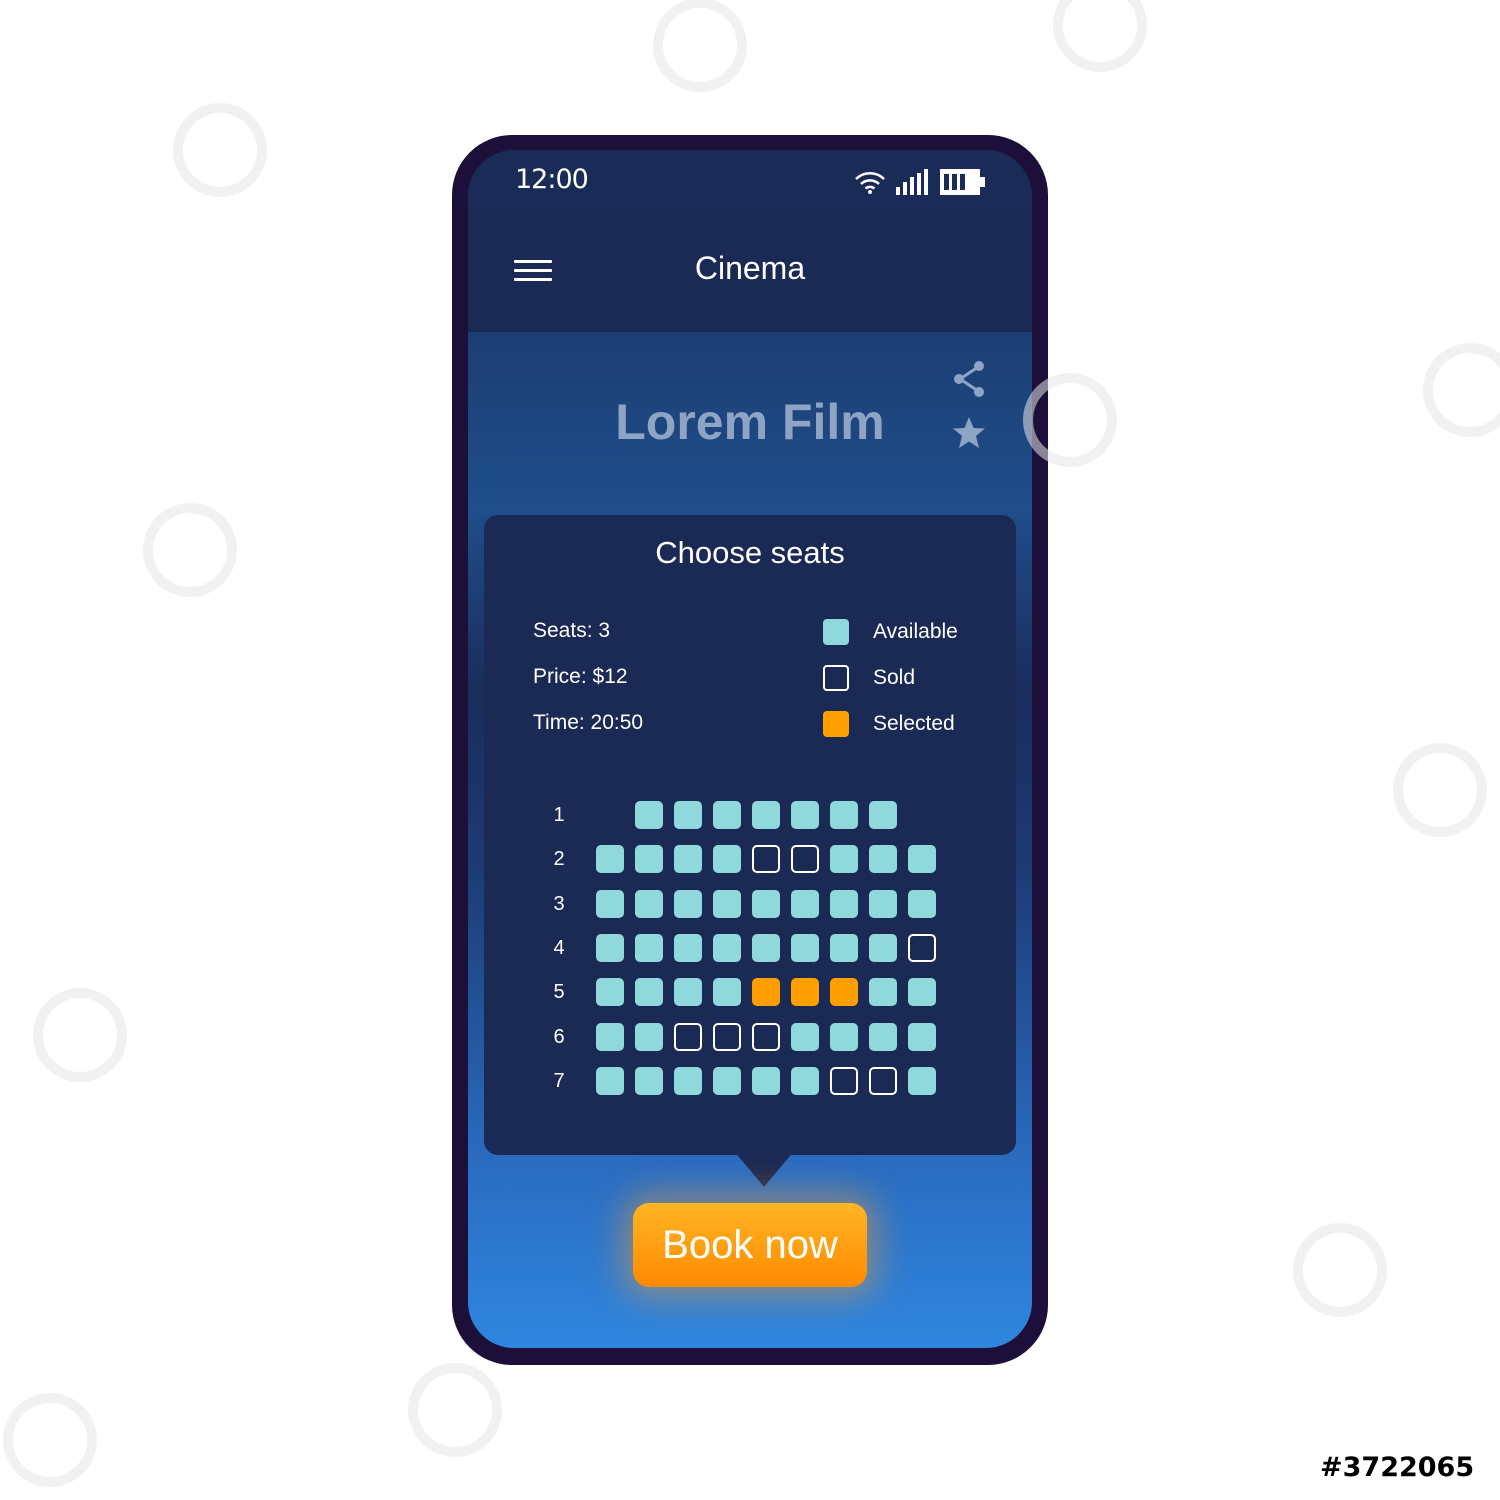  Describe the element at coordinates (750, 1245) in the screenshot. I see `book-now-button: Book now` at that location.